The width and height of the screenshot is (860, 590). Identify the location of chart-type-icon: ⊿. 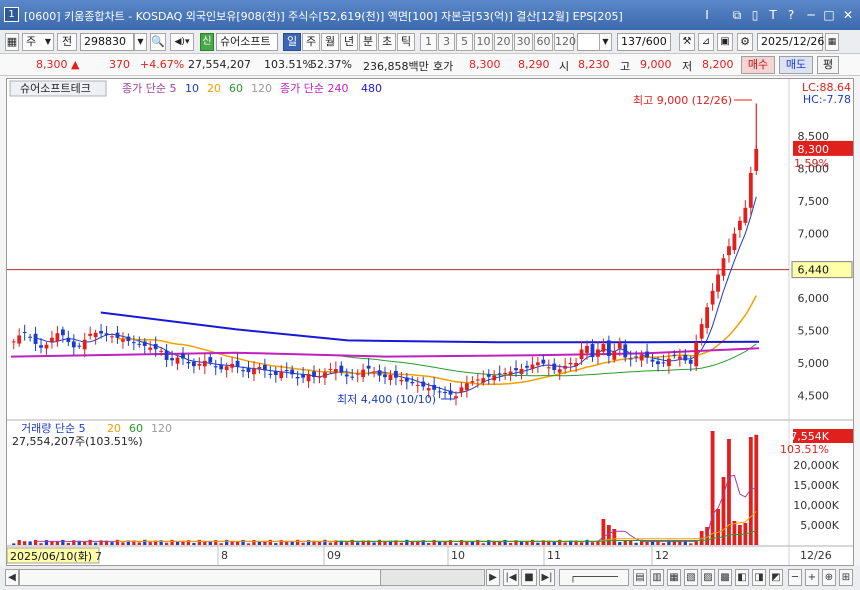
(706, 42).